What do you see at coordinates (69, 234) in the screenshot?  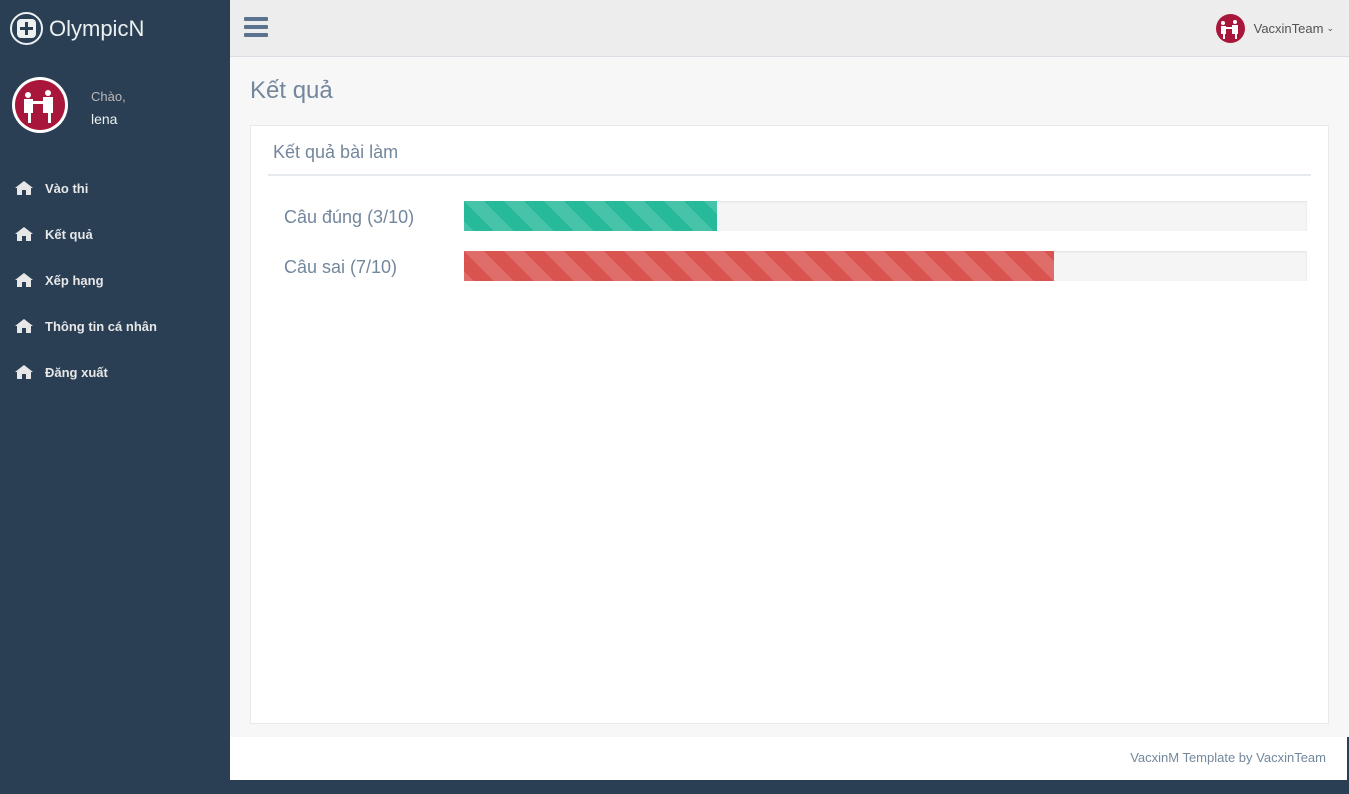 I see `sidebar-item-label: Kết quả` at bounding box center [69, 234].